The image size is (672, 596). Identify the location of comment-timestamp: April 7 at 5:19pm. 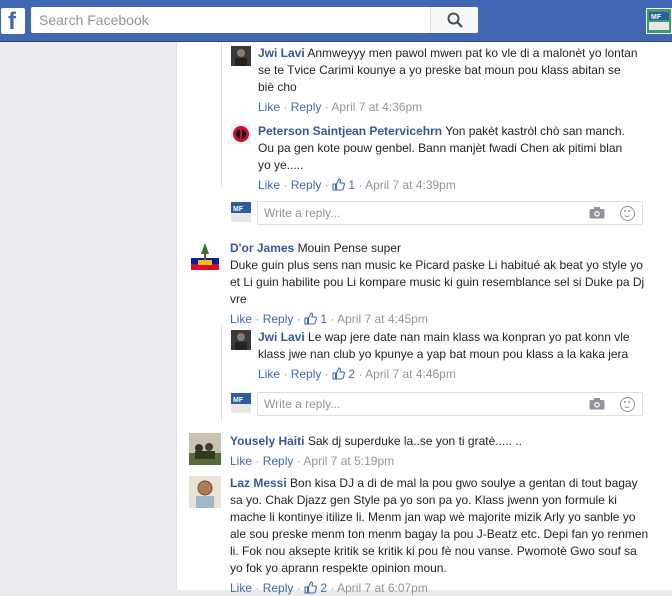
(348, 461).